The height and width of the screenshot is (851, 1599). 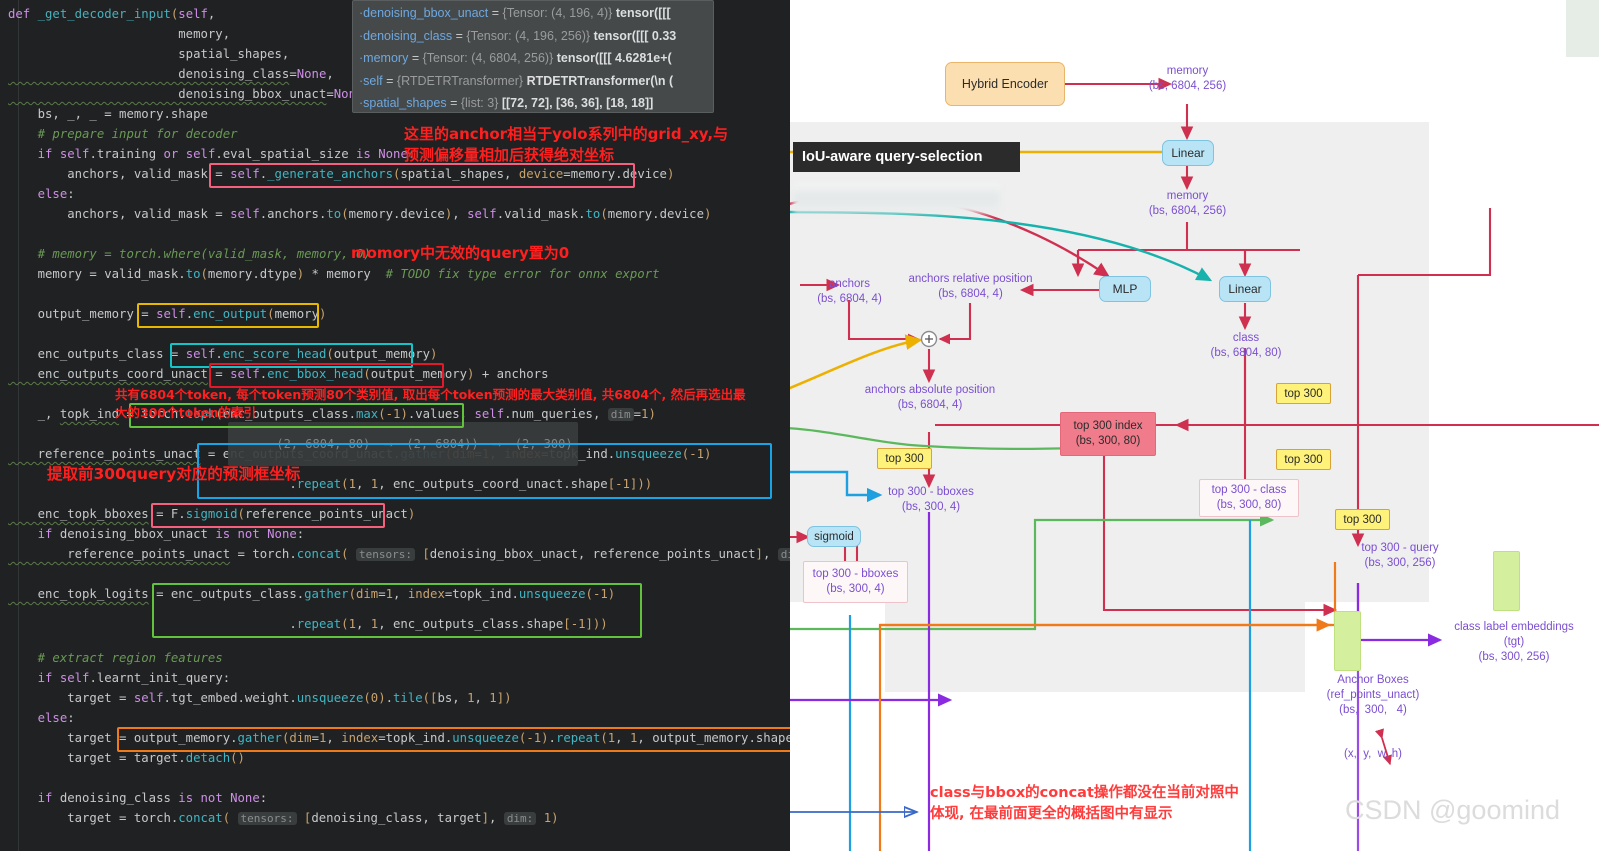 I want to click on node-hybrid-encoder: Hybrid Encoder, so click(x=1005, y=84).